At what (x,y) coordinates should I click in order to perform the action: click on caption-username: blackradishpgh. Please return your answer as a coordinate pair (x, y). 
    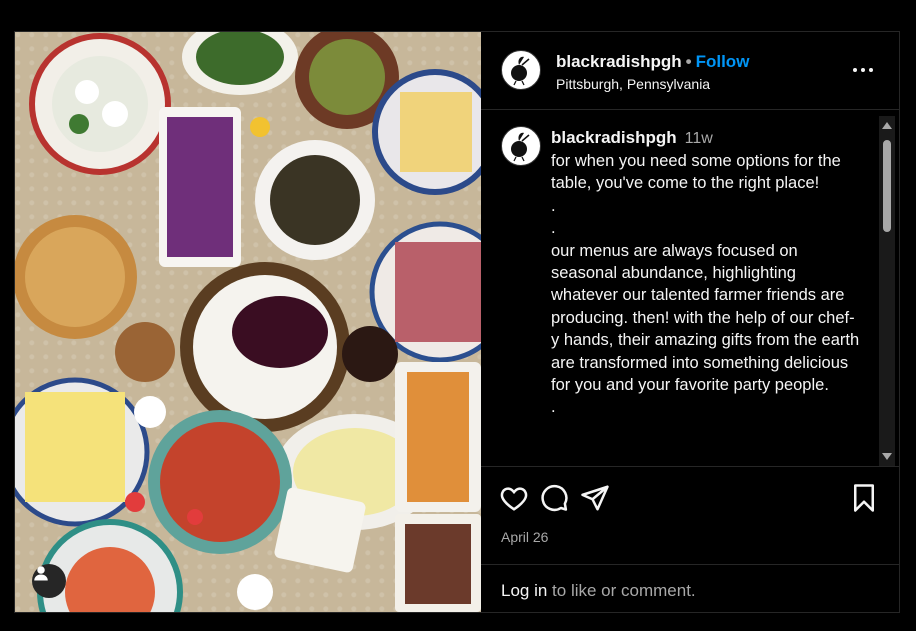
    Looking at the image, I should click on (614, 137).